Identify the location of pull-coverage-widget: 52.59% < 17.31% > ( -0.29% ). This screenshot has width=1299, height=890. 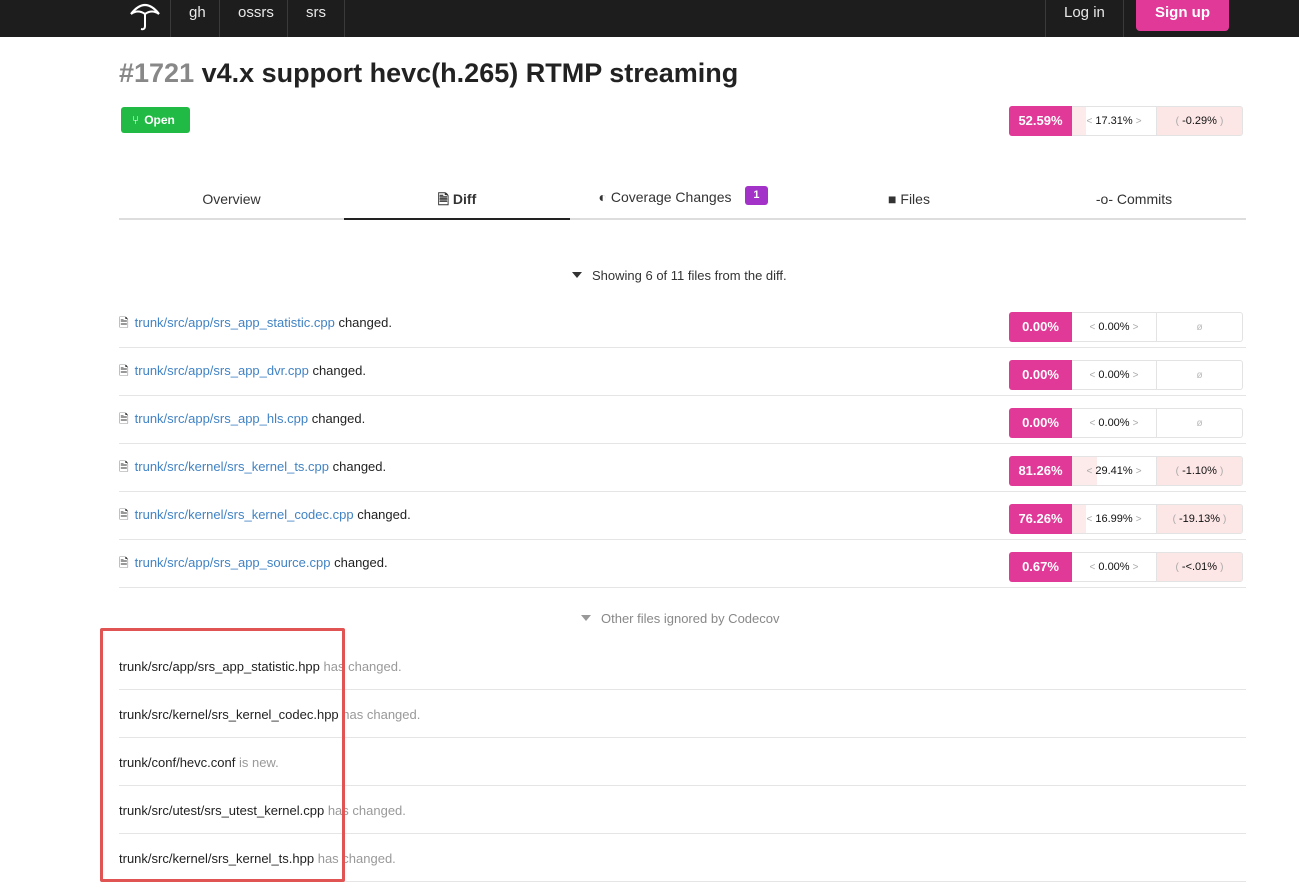
(1126, 121).